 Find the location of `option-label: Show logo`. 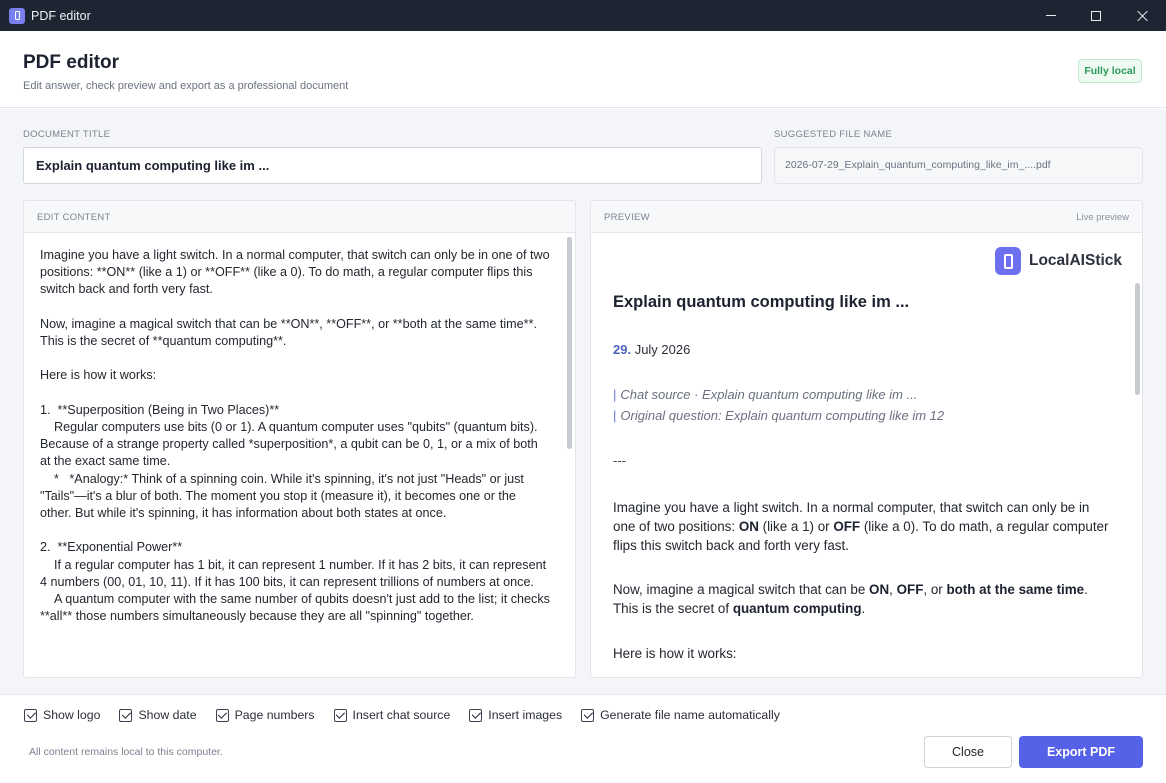

option-label: Show logo is located at coordinates (72, 715).